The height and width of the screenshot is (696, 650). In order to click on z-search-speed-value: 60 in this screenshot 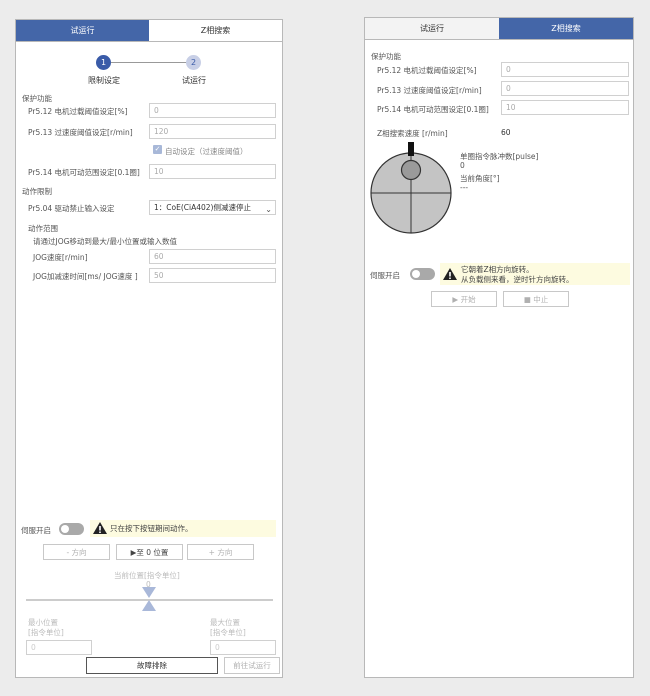, I will do `click(506, 132)`.